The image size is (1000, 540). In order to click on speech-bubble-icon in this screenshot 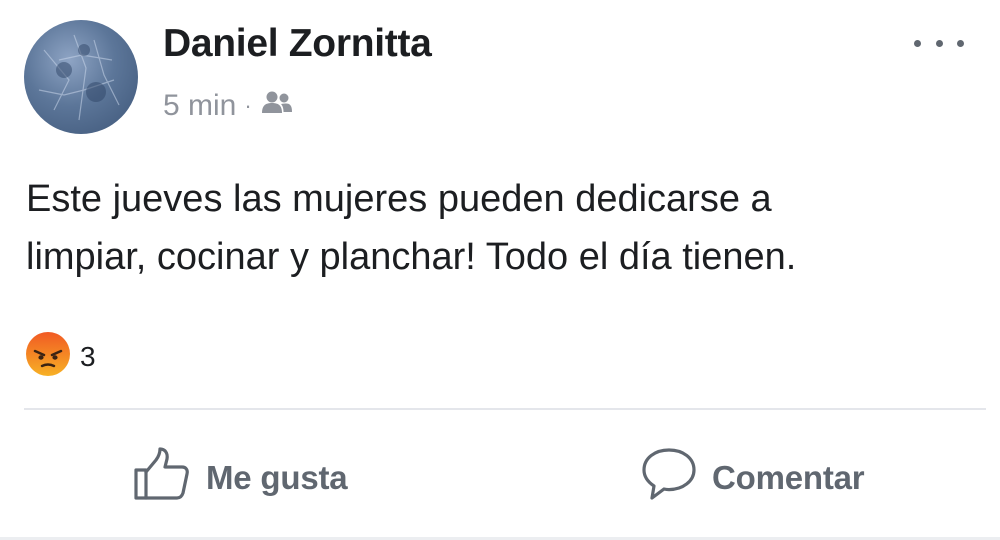, I will do `click(669, 478)`.